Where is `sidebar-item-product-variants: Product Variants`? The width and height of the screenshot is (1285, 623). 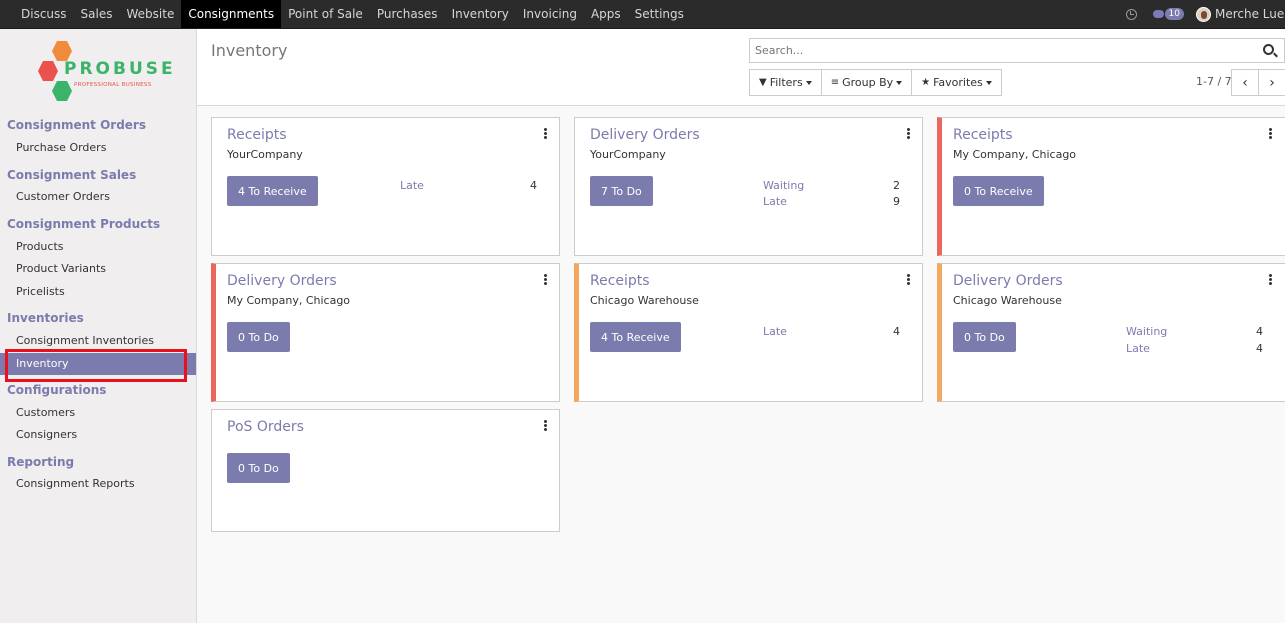
sidebar-item-product-variants: Product Variants is located at coordinates (98, 269).